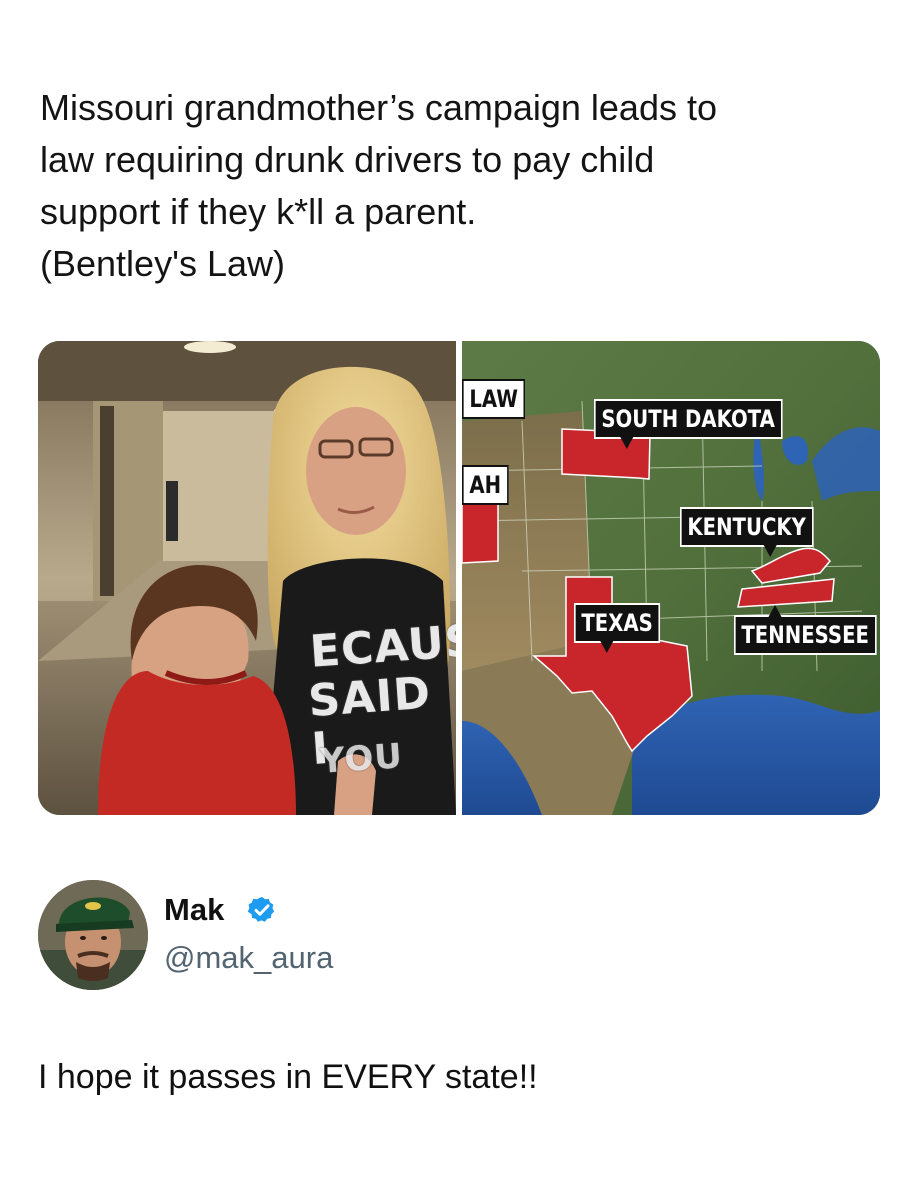 The height and width of the screenshot is (1200, 917). Describe the element at coordinates (261, 909) in the screenshot. I see `verified-badge-icon` at that location.